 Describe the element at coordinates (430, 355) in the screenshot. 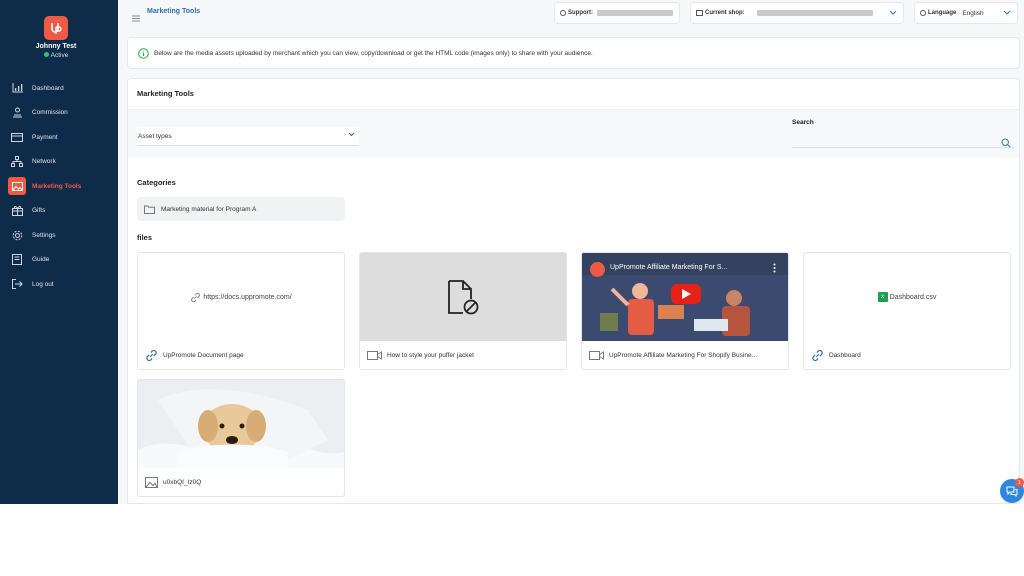

I see `file-name: How to style your puffer jacket` at that location.